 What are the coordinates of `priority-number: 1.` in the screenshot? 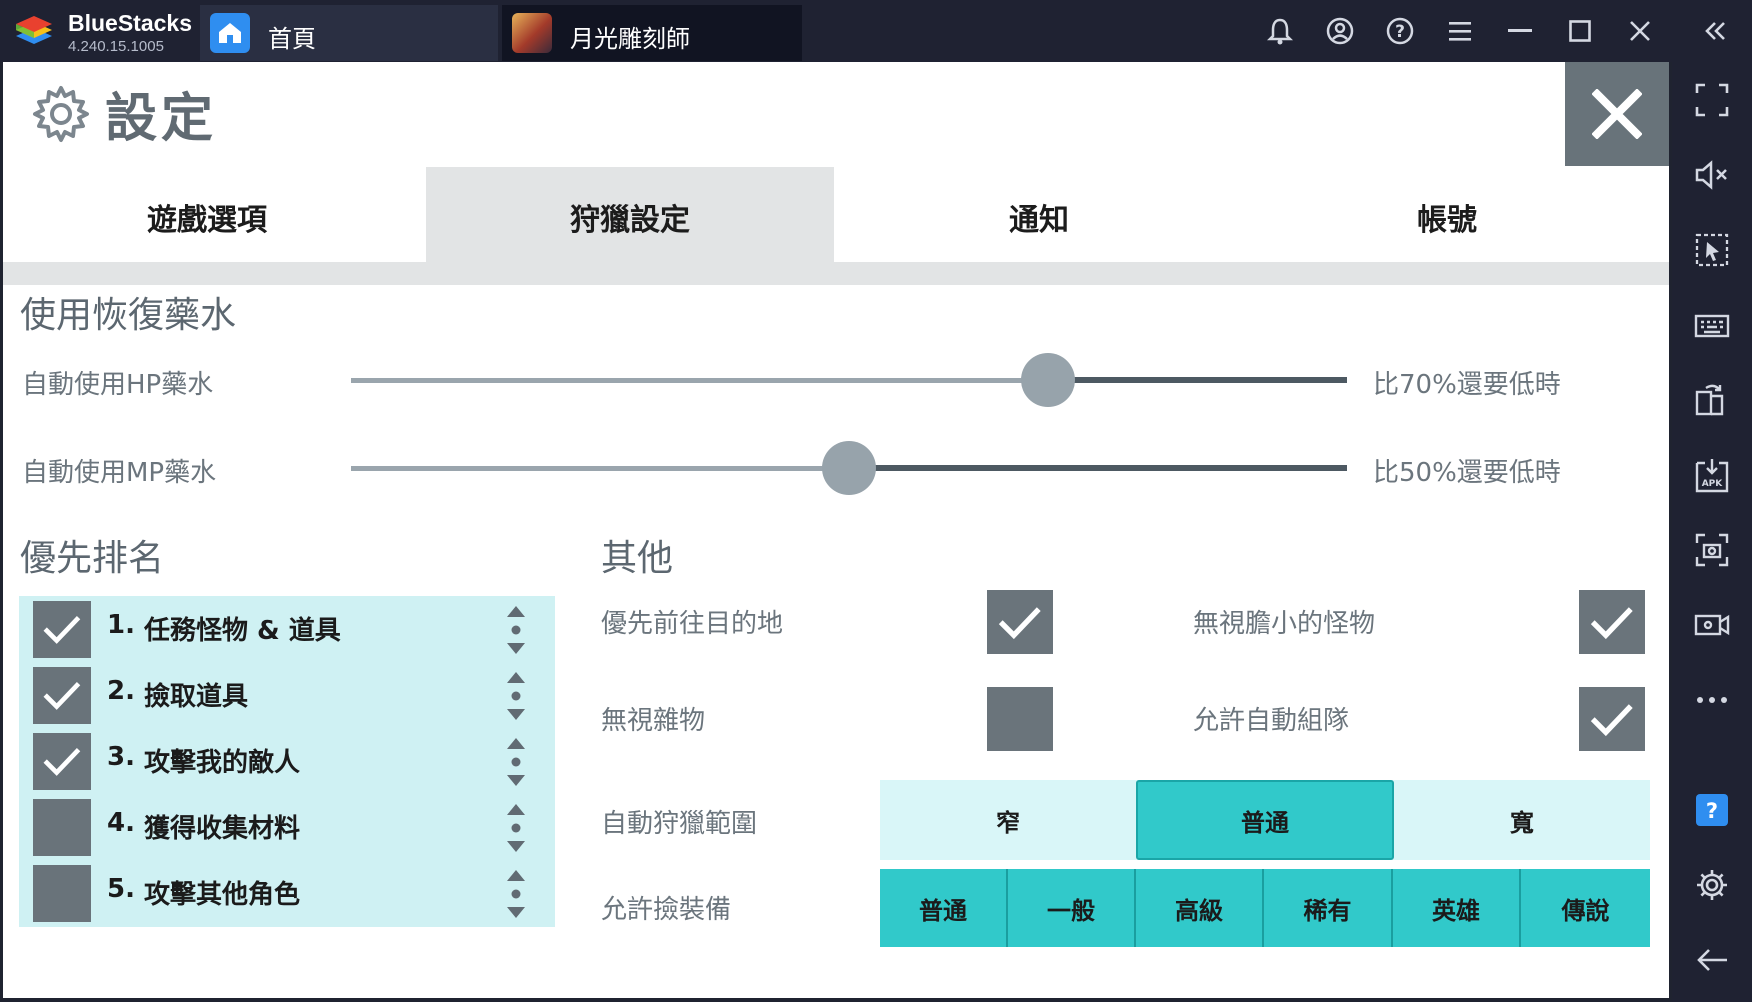 It's located at (121, 625).